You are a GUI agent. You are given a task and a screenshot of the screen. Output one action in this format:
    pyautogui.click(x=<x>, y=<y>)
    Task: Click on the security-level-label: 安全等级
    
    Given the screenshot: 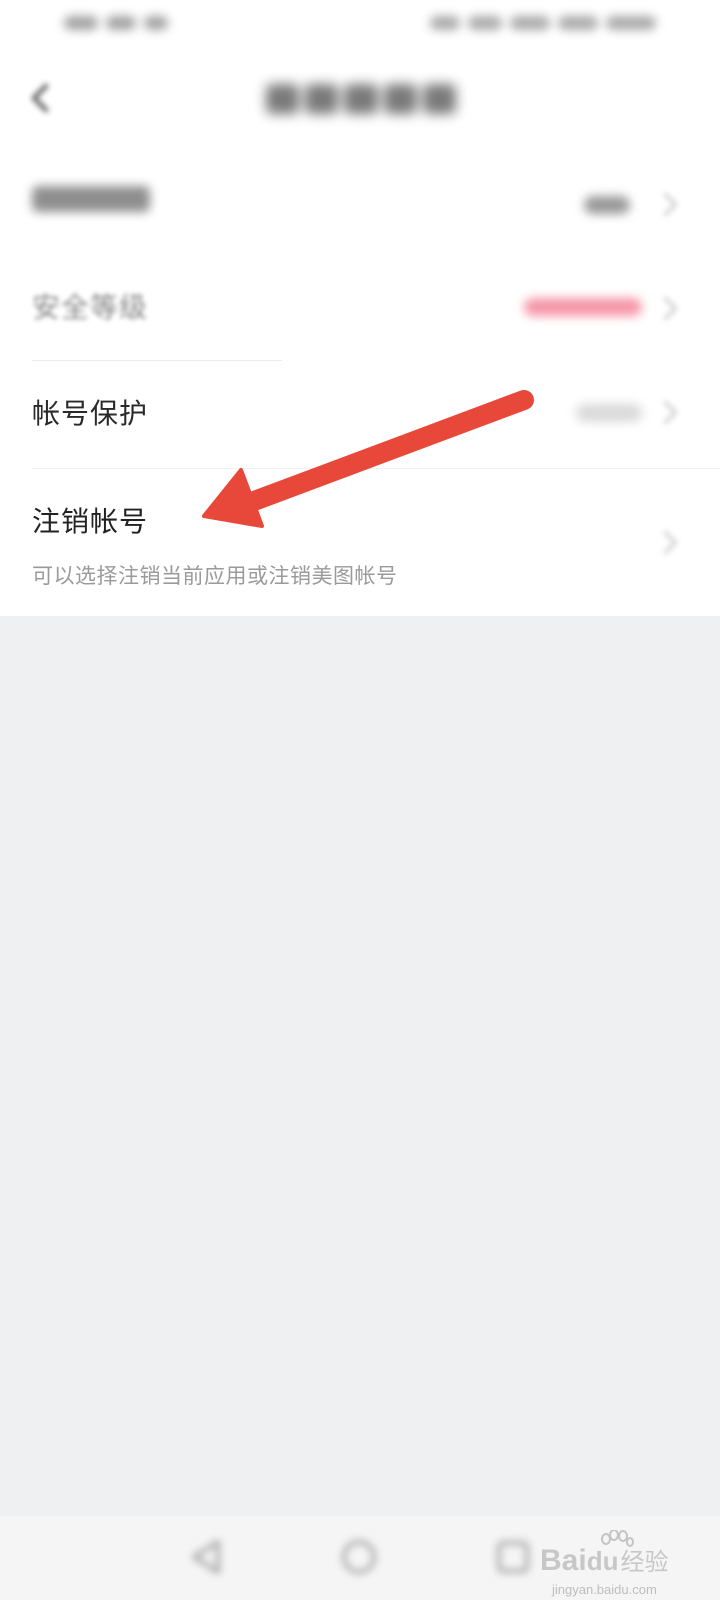 What is the action you would take?
    pyautogui.click(x=90, y=307)
    